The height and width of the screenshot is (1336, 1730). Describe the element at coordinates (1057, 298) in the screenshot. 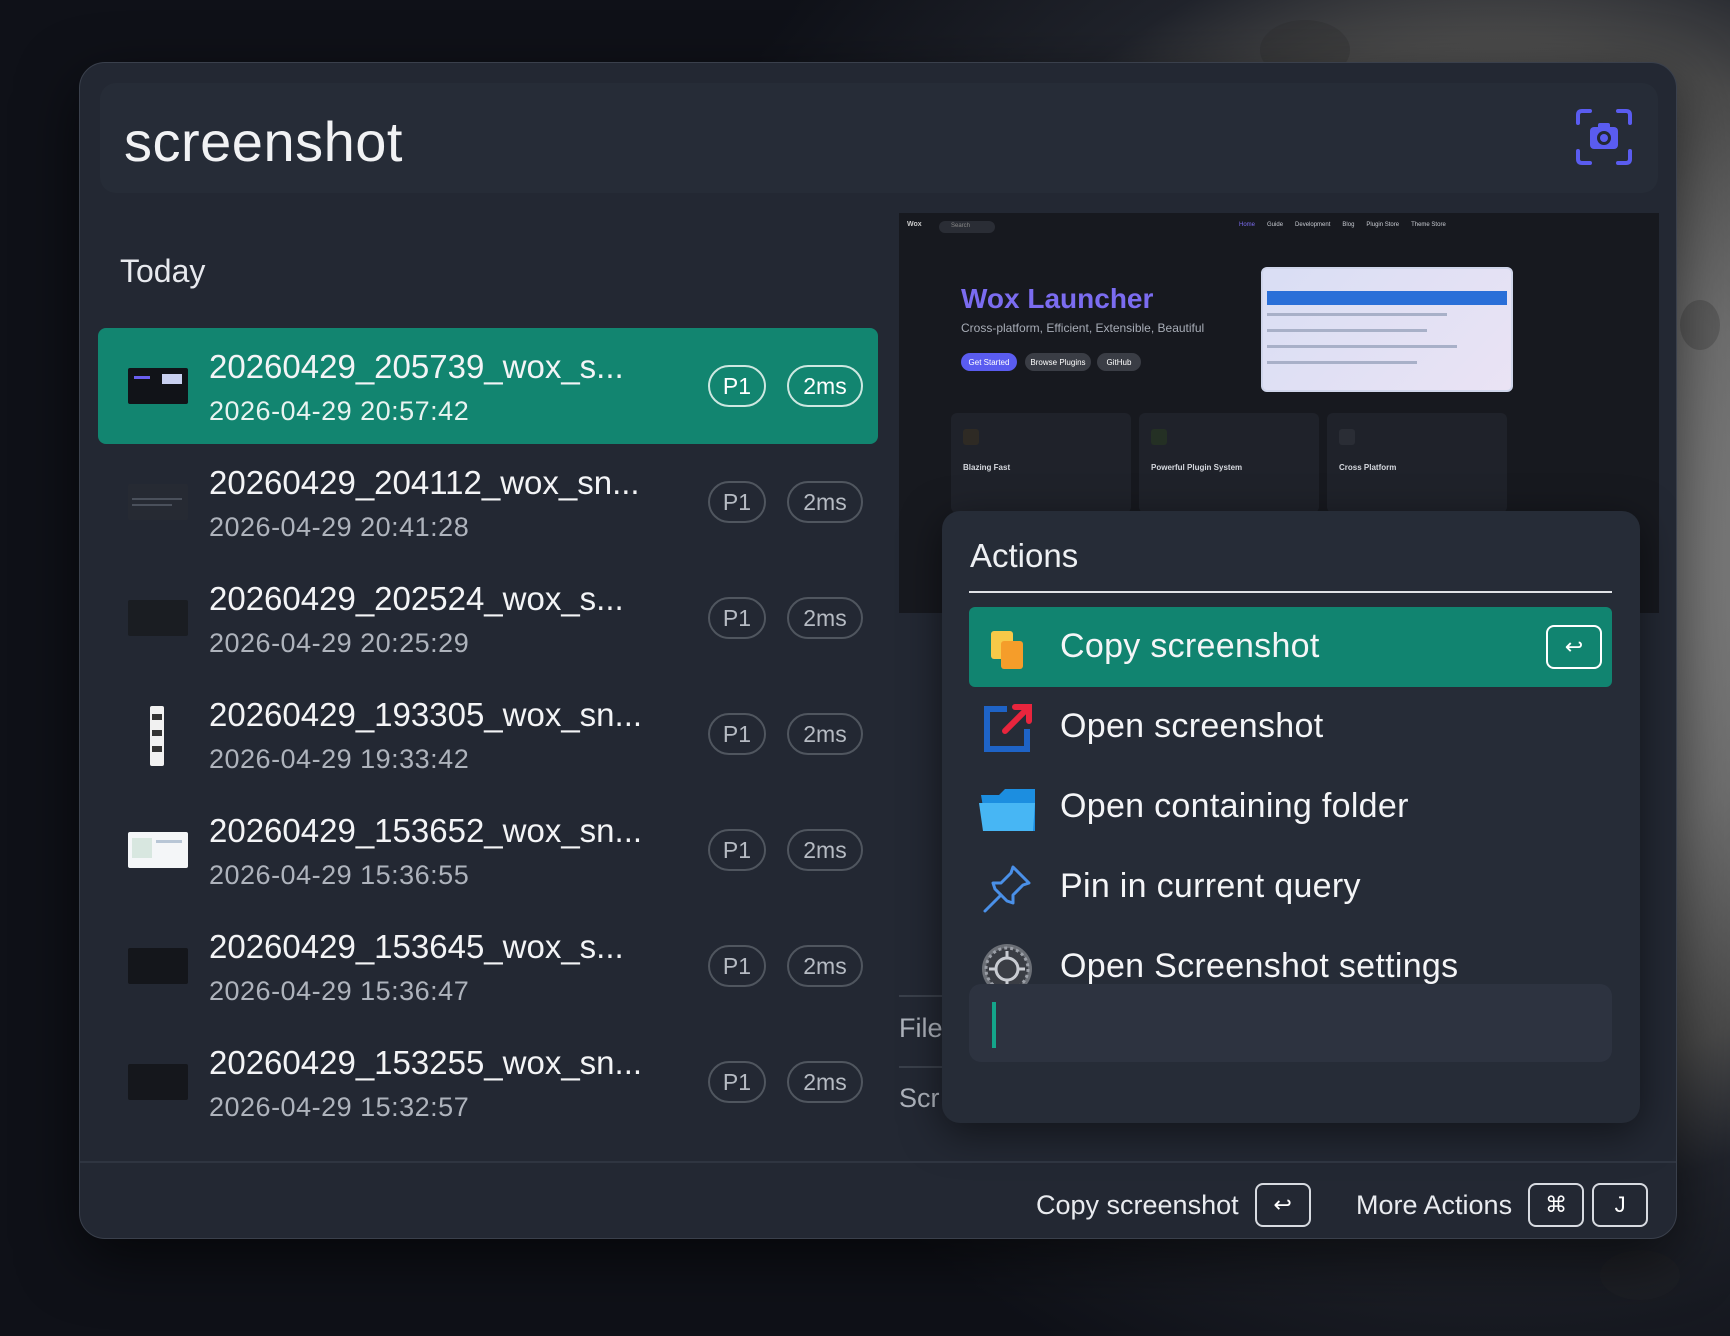

I see `preview-title: Wox Launcher` at that location.